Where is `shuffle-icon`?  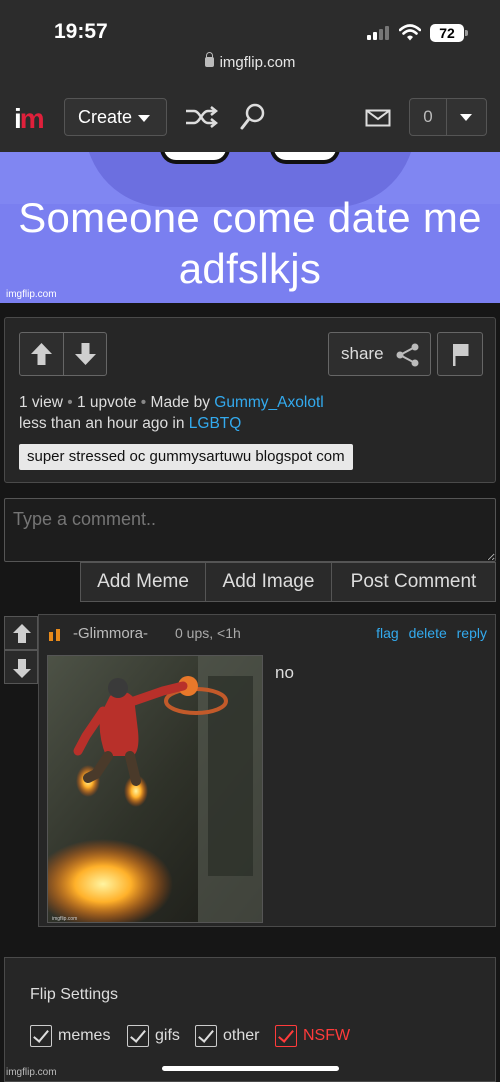 shuffle-icon is located at coordinates (201, 117).